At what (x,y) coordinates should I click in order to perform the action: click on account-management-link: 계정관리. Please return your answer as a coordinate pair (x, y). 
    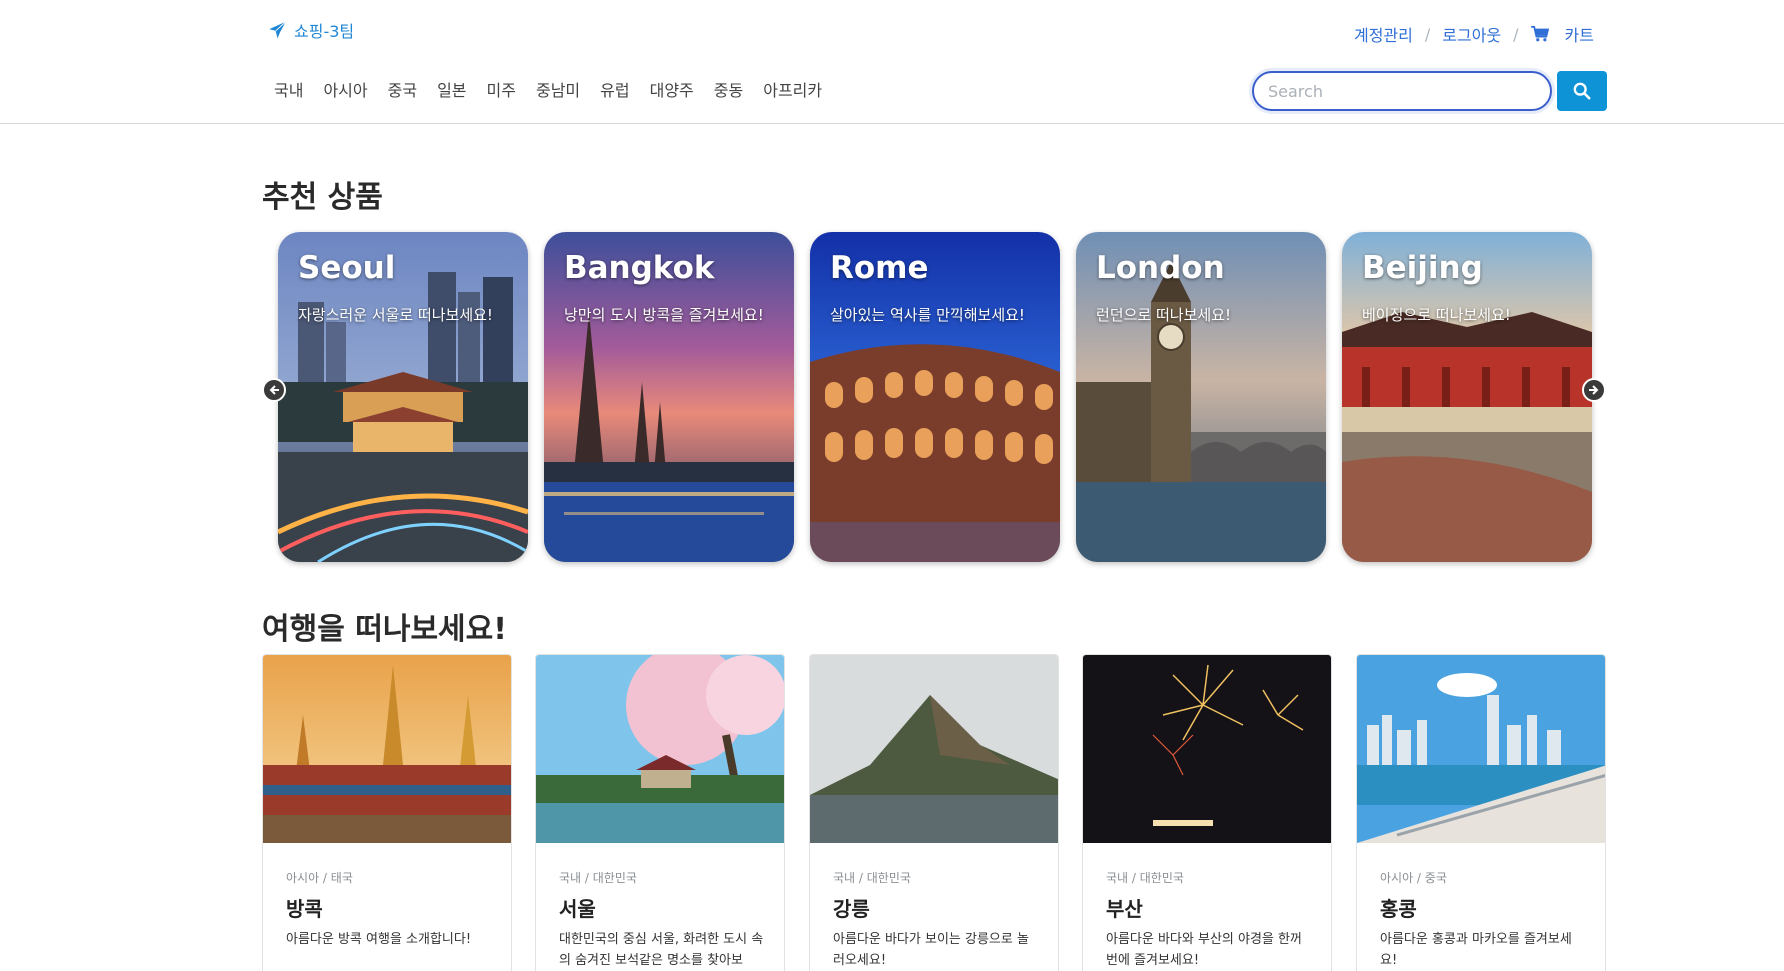
    Looking at the image, I should click on (1383, 34).